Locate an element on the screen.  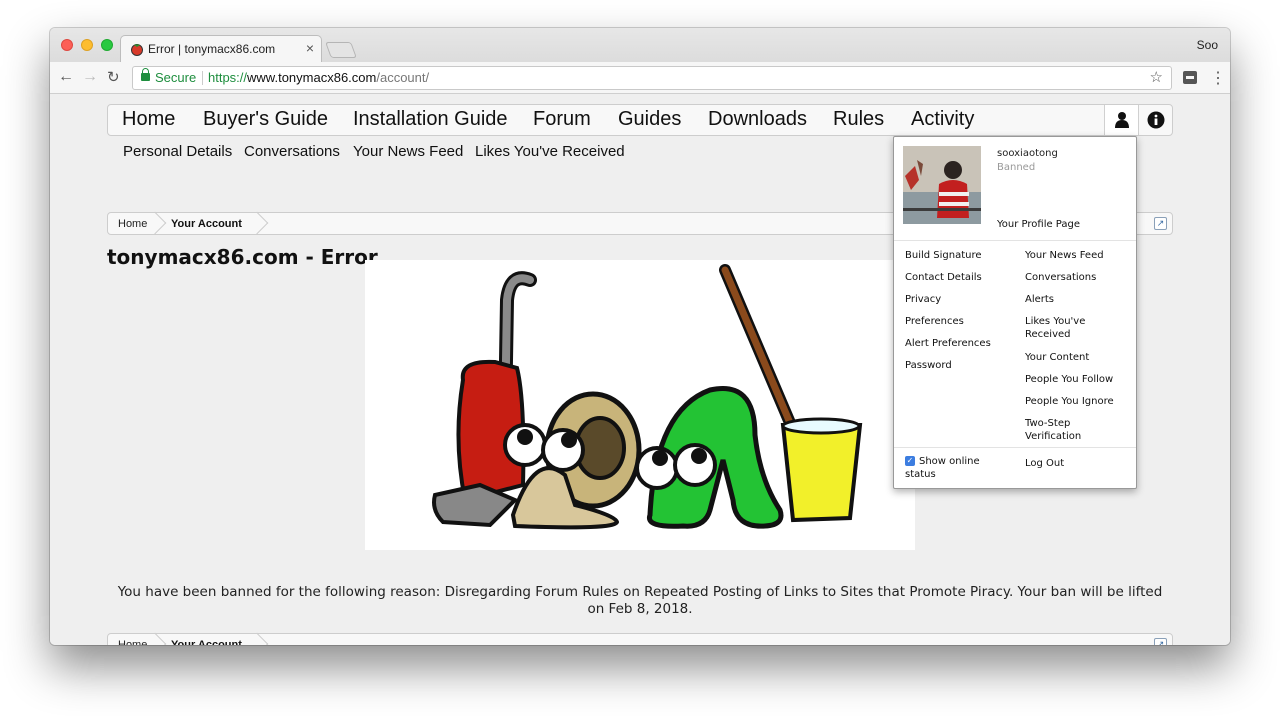
menu-alert-preferences: Alert Preferences is located at coordinates (955, 343).